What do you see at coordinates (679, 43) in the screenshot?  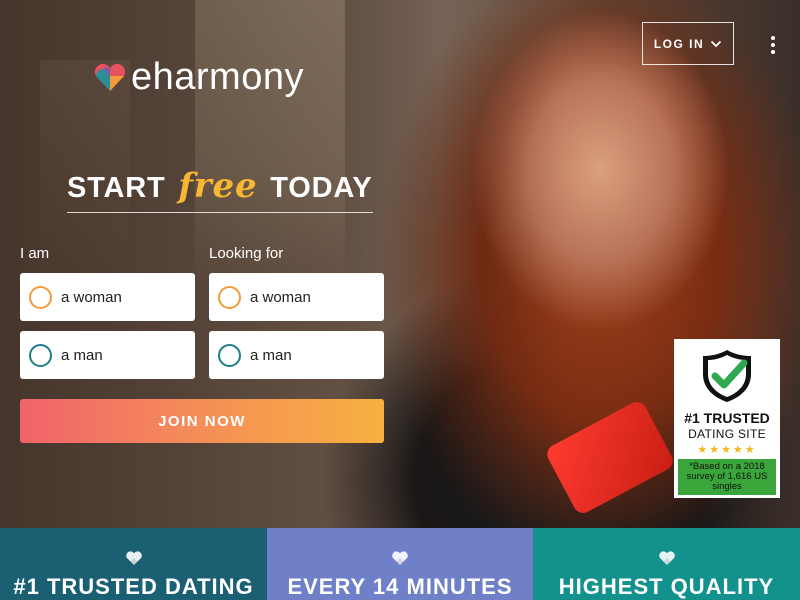 I see `login-label: LOG IN` at bounding box center [679, 43].